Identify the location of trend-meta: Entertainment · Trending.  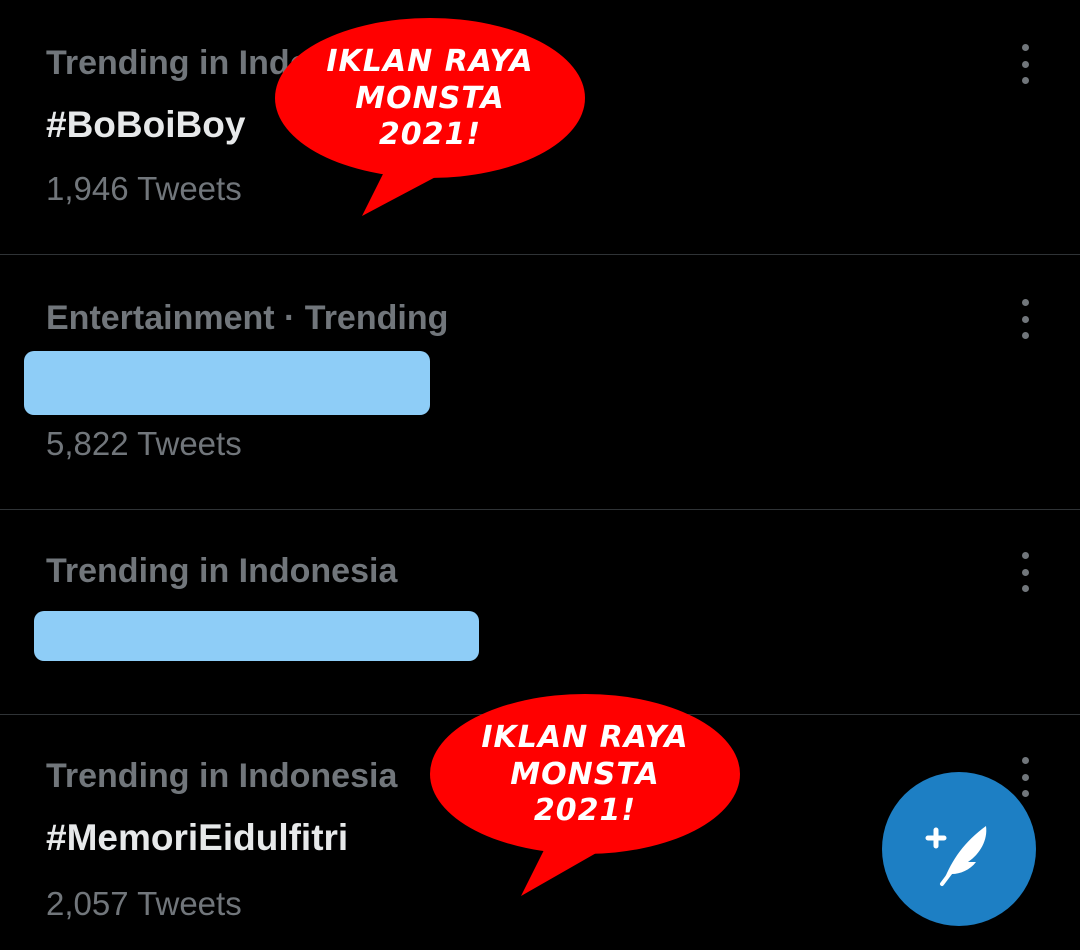
(247, 318).